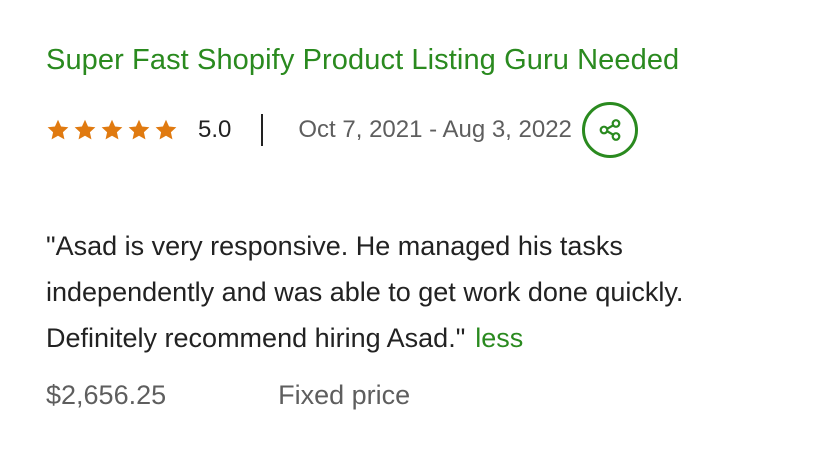  What do you see at coordinates (435, 129) in the screenshot?
I see `contract-dates: Oct 7, 2021 - Aug 3, 2022` at bounding box center [435, 129].